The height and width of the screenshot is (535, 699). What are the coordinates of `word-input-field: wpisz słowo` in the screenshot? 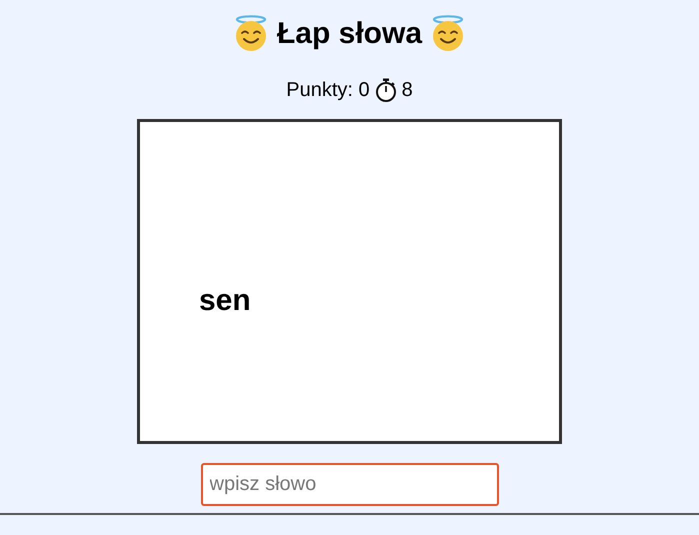 It's located at (349, 484).